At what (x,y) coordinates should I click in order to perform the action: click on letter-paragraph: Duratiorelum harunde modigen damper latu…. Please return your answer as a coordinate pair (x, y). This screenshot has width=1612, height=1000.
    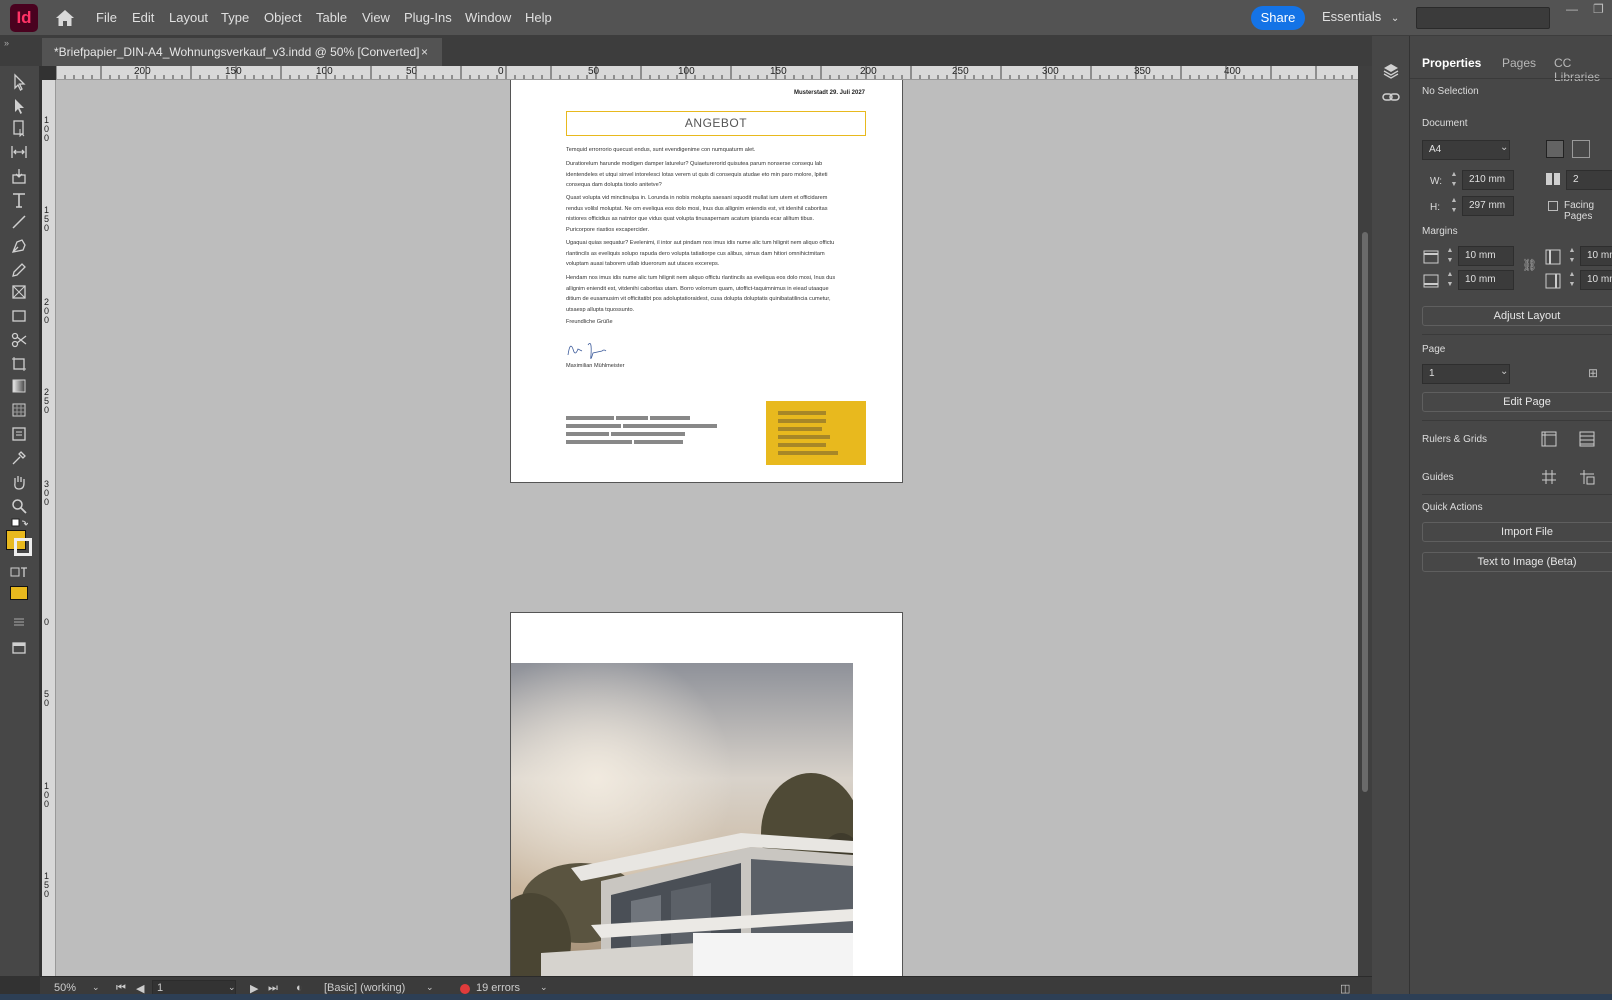
    Looking at the image, I should click on (701, 175).